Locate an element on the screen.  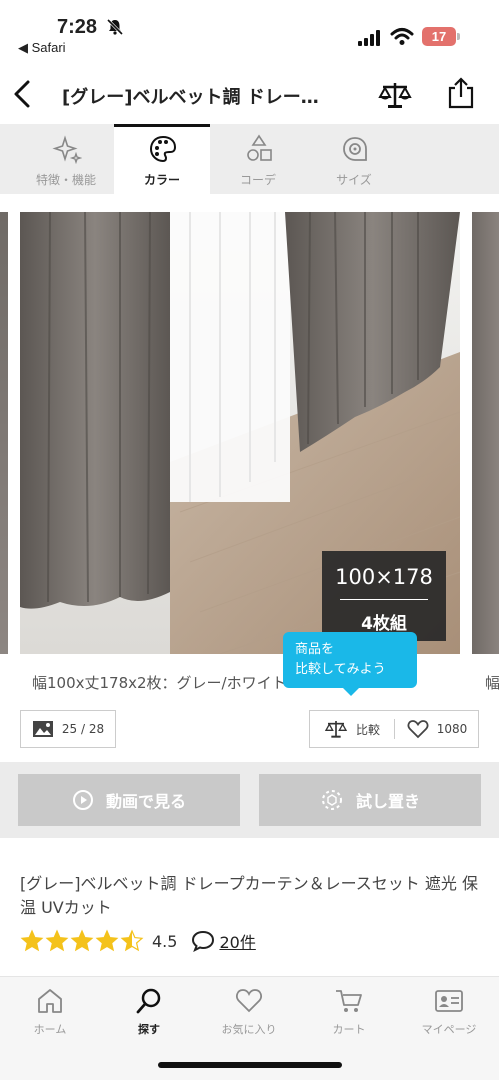
rating-row: 4.5 20件 is located at coordinates (138, 941).